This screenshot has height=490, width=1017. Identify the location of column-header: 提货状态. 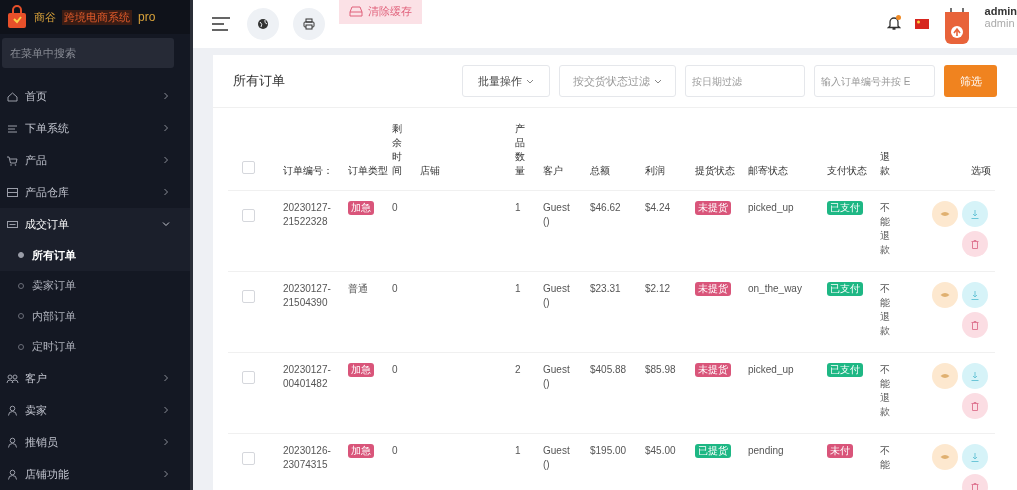
(715, 171).